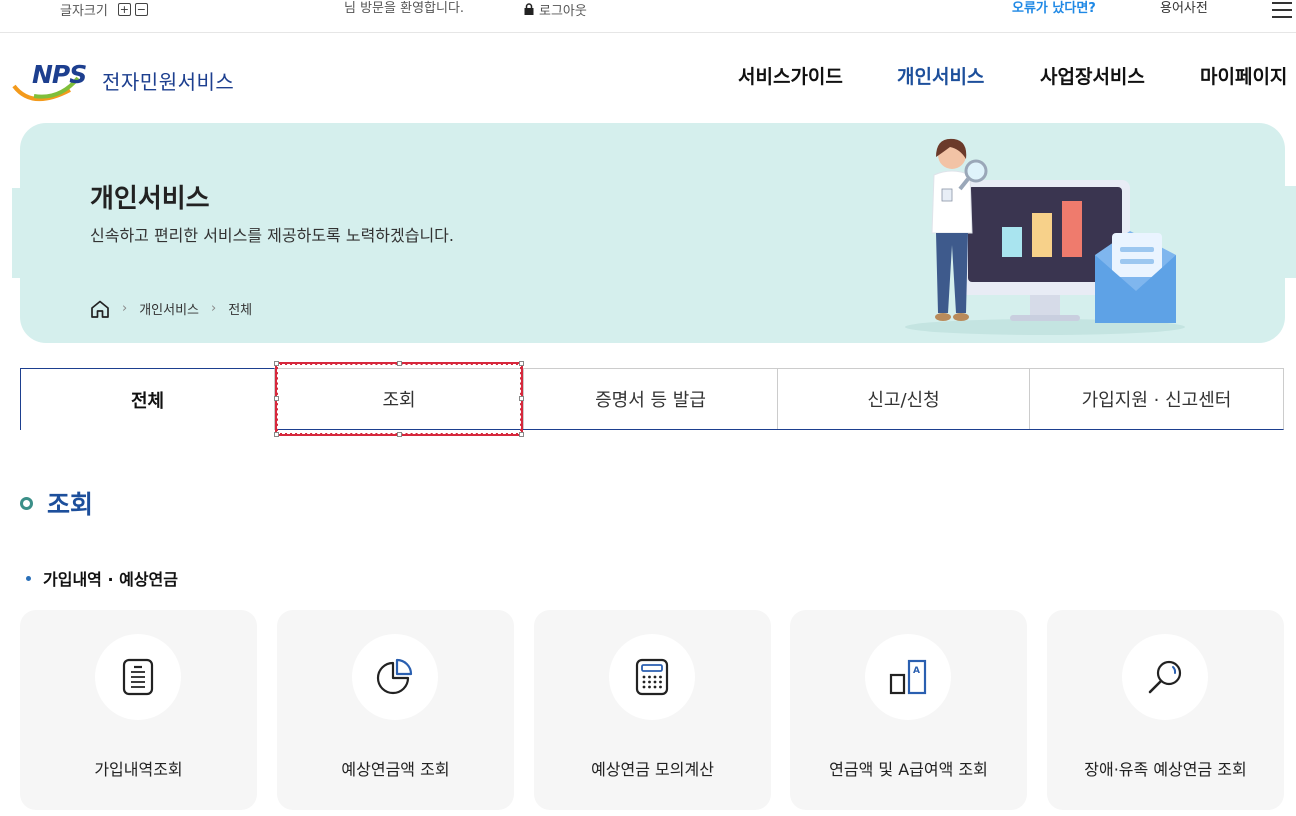 This screenshot has height=816, width=1296. I want to click on page-title: 개인서비스, so click(150, 199).